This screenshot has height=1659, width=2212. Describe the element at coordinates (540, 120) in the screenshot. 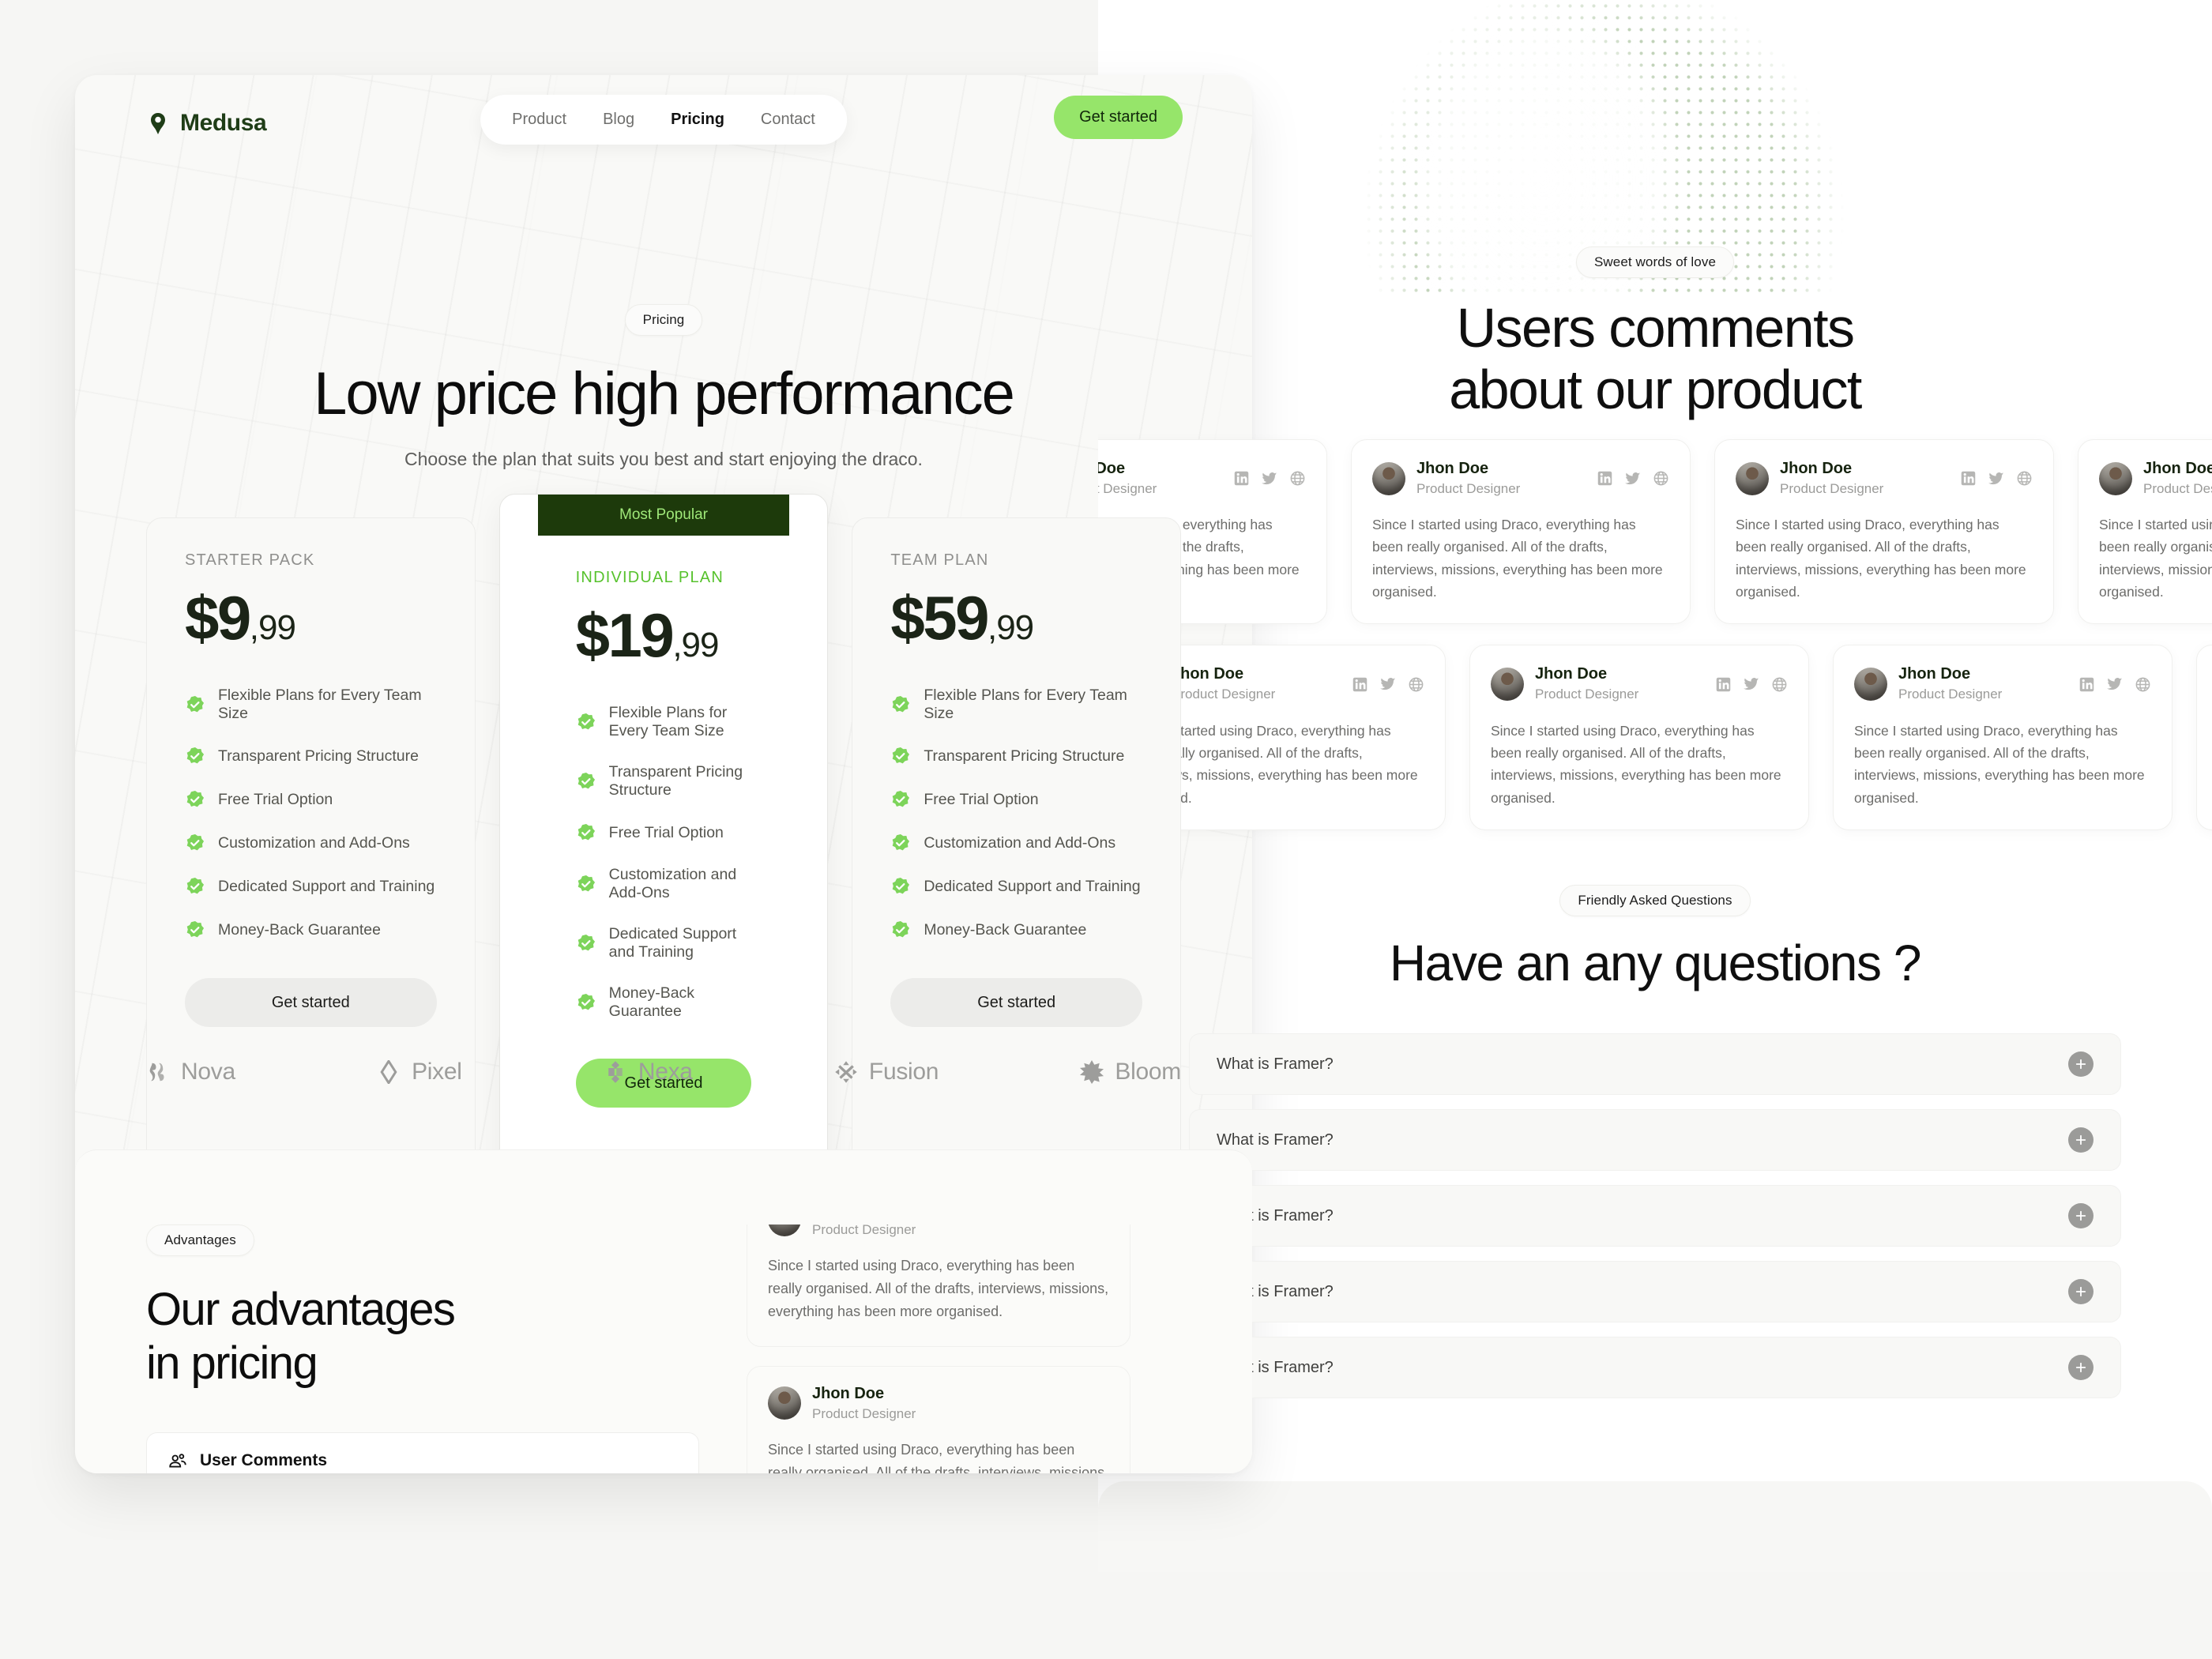

I see `nav-link-product: Product` at that location.